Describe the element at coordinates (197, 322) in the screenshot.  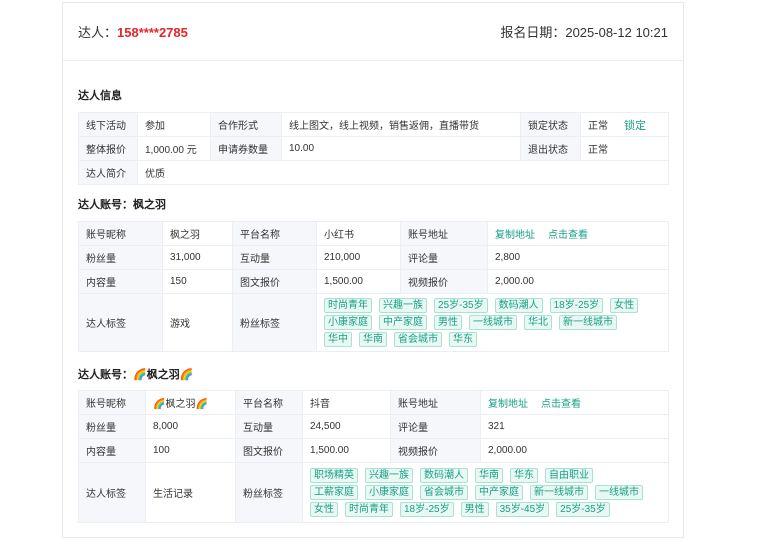
I see `talent-tag-value: 游戏` at that location.